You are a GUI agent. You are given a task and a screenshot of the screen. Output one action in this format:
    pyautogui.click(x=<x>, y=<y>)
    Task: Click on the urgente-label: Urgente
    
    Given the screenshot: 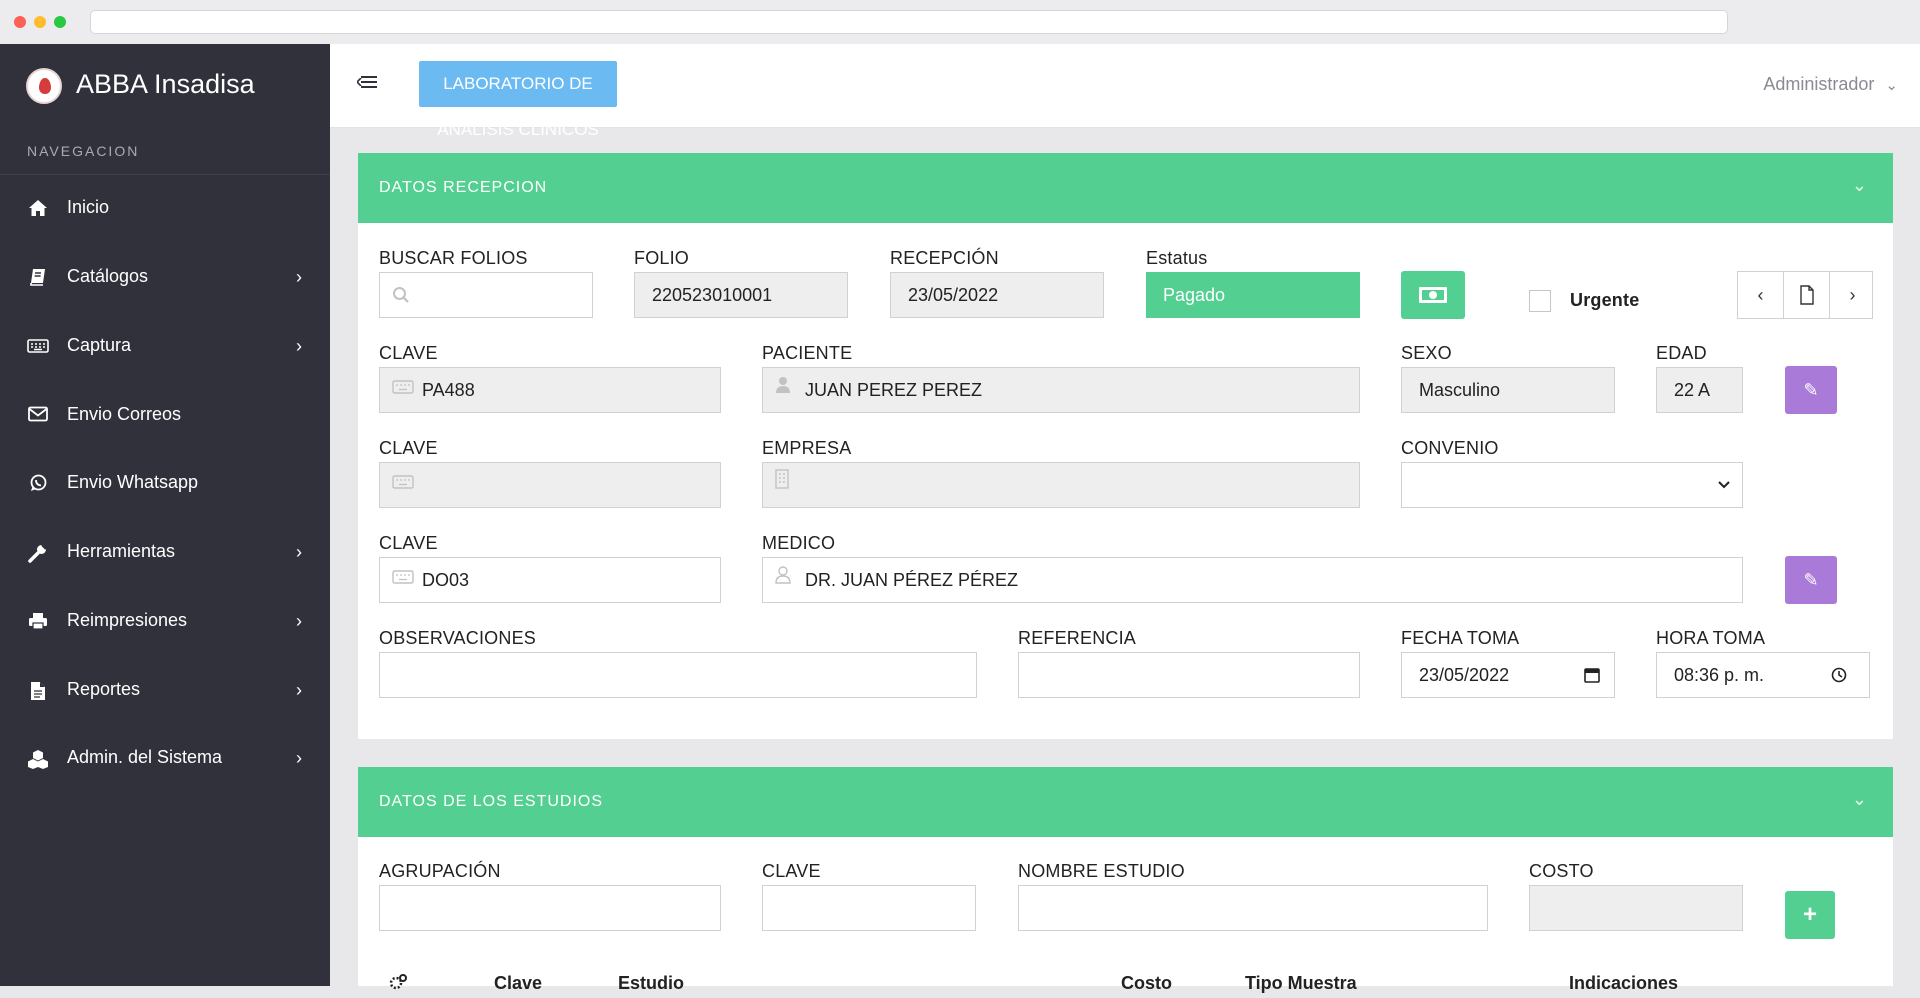 What is the action you would take?
    pyautogui.click(x=1605, y=300)
    